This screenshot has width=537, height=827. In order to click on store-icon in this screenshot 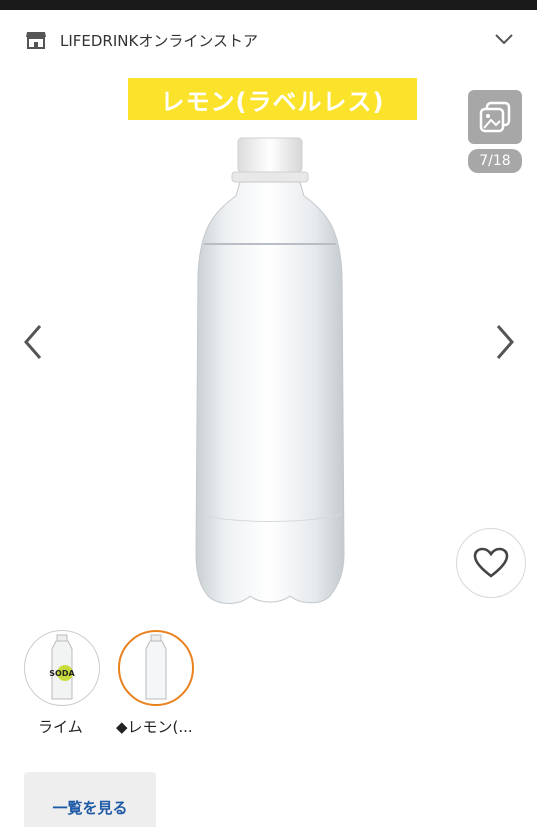, I will do `click(36, 40)`.